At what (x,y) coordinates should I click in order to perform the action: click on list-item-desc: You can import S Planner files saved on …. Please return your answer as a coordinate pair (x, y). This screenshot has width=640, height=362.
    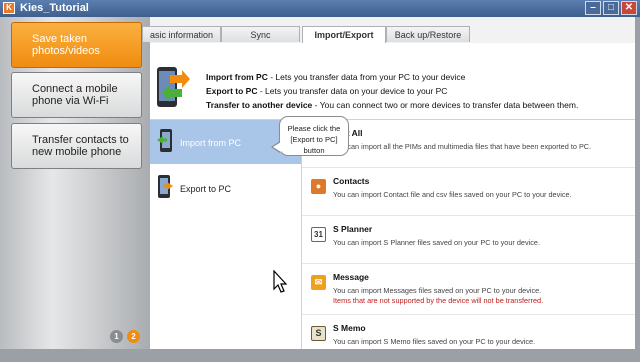
    Looking at the image, I should click on (436, 242).